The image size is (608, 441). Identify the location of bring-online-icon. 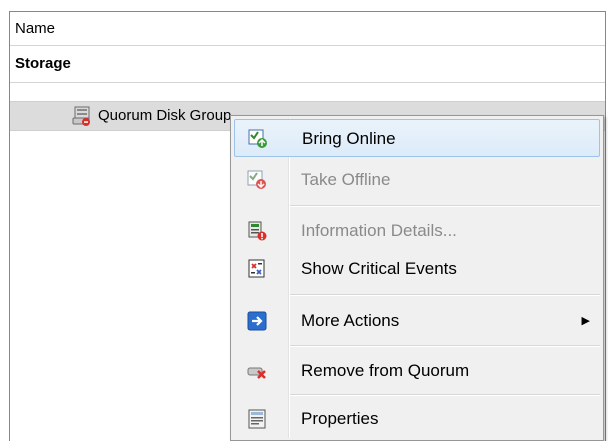
(257, 138).